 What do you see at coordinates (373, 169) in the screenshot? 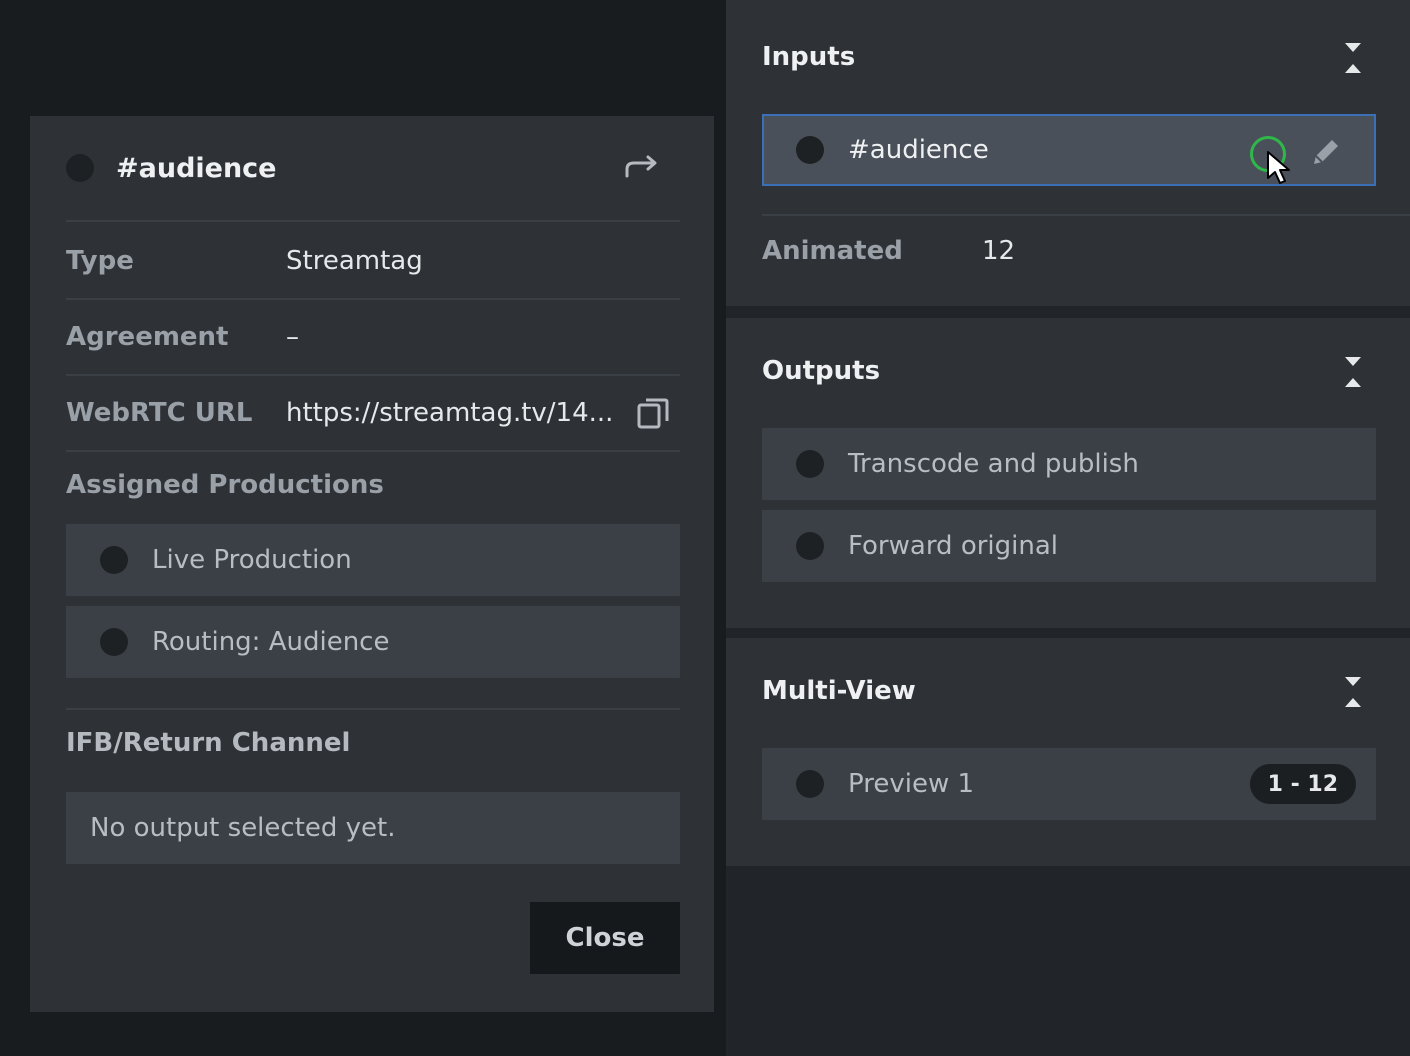
I see `modal-header: #audience` at bounding box center [373, 169].